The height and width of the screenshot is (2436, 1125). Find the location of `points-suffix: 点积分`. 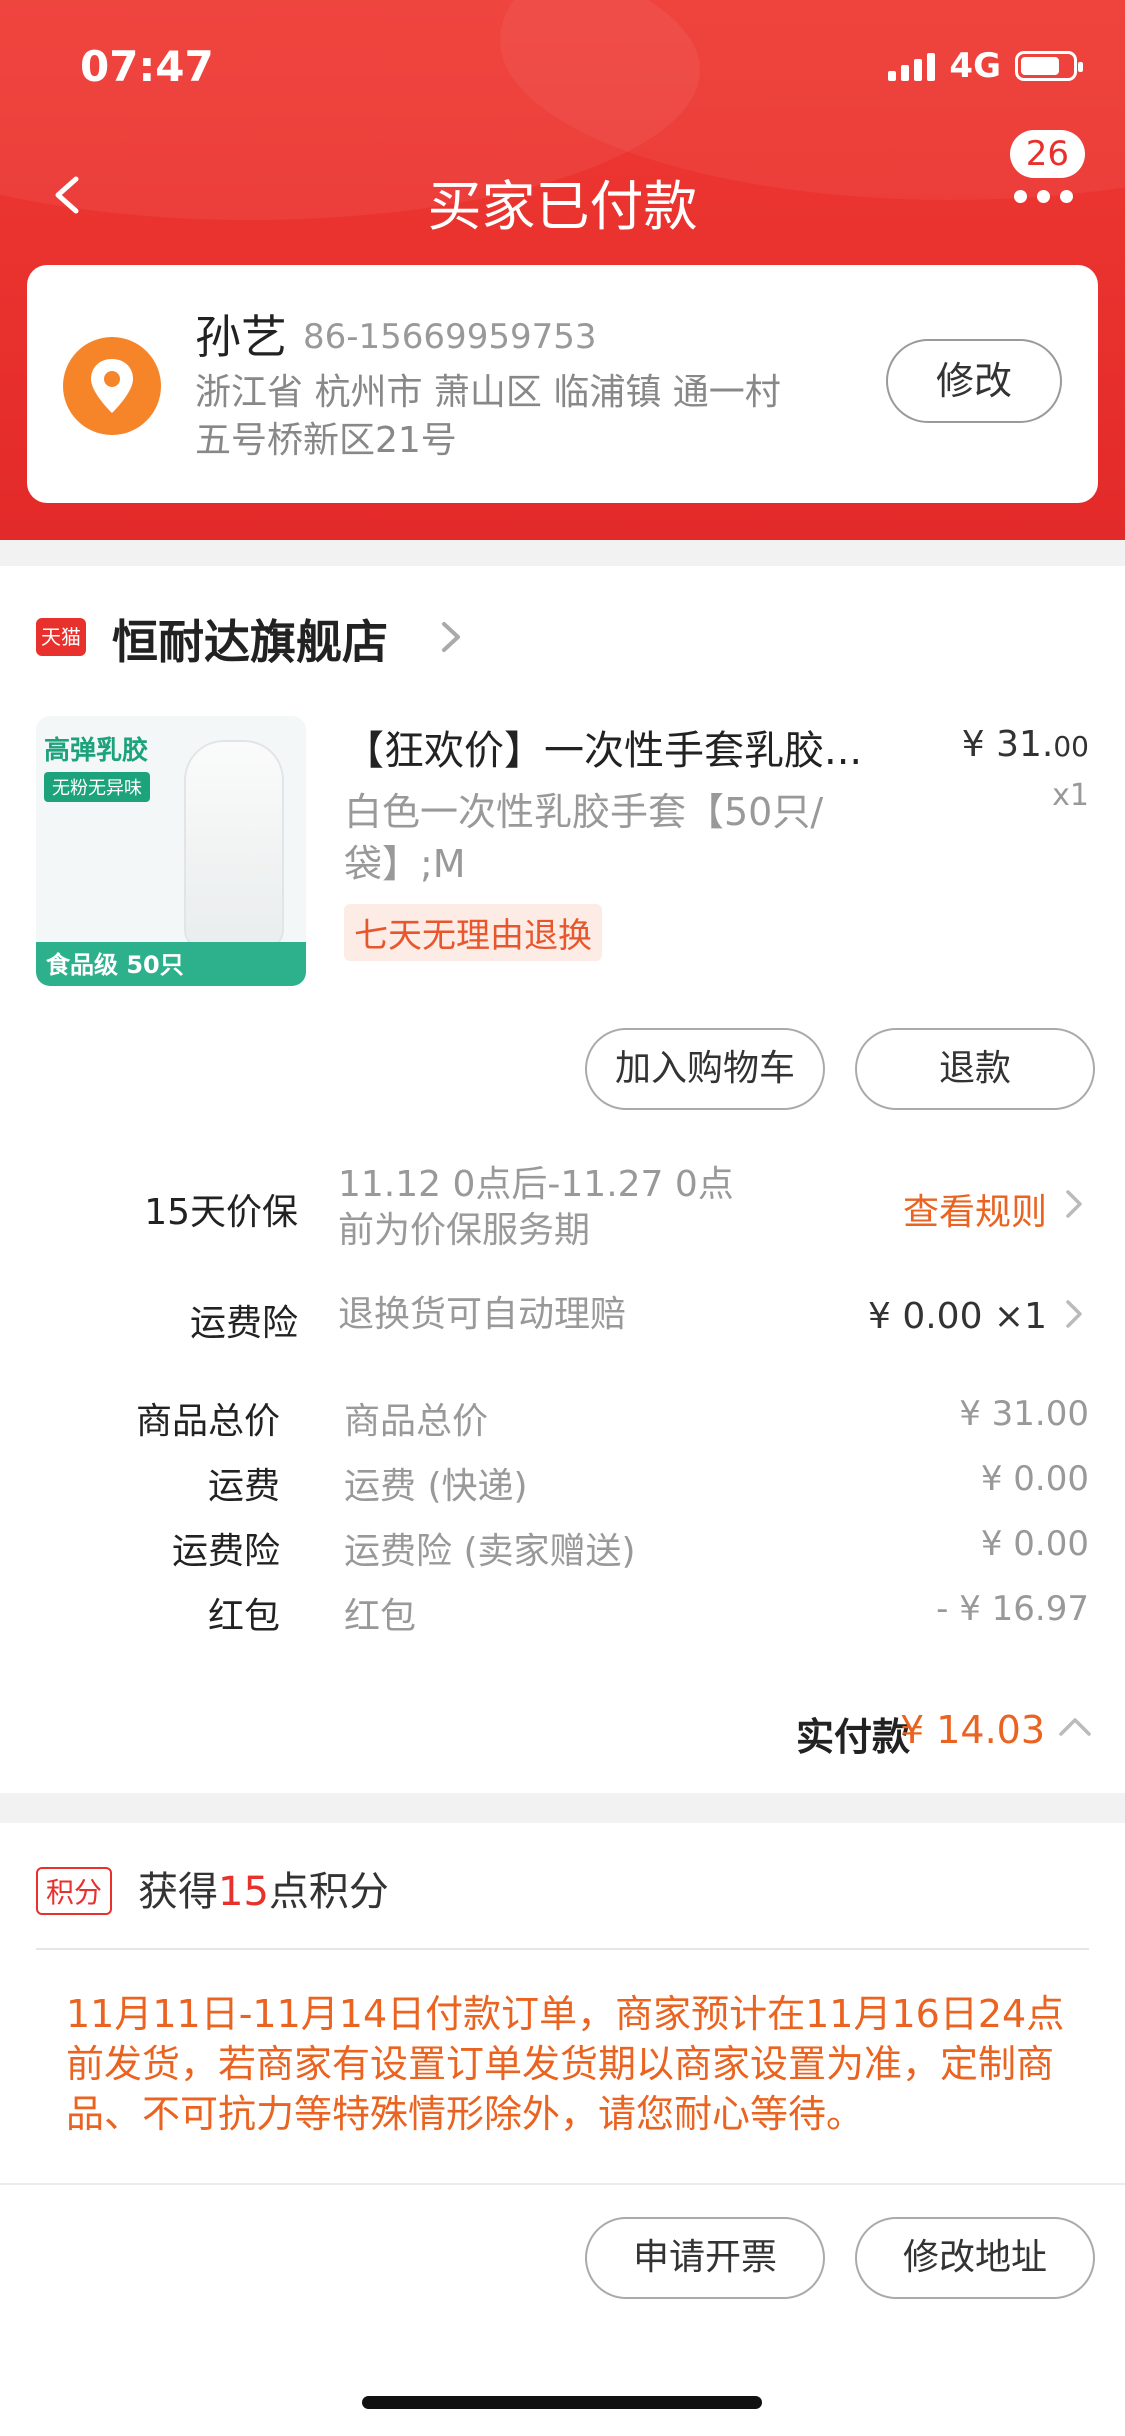

points-suffix: 点积分 is located at coordinates (328, 1892).